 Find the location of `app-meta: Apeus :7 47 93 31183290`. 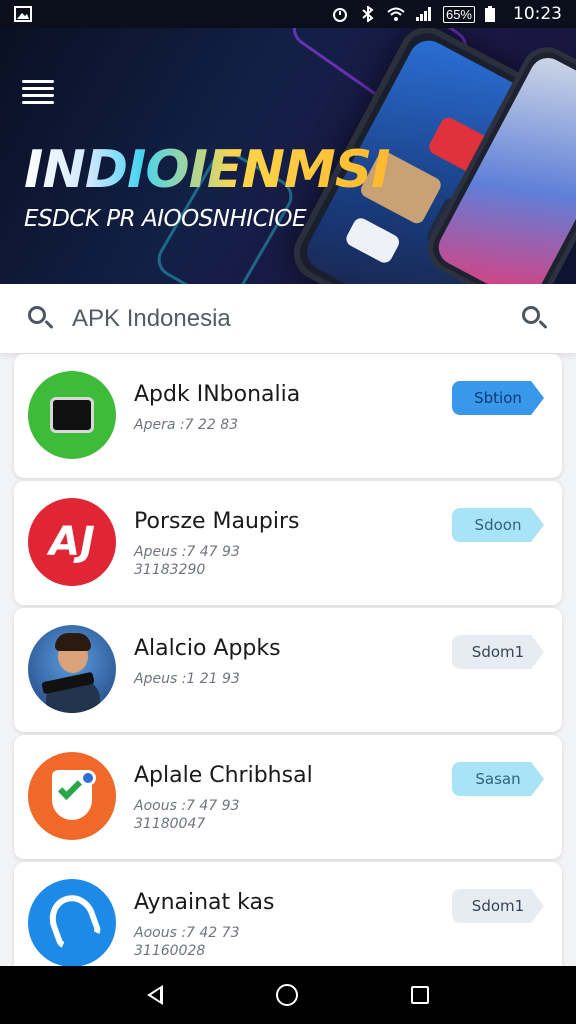

app-meta: Apeus :7 47 93 31183290 is located at coordinates (187, 561).